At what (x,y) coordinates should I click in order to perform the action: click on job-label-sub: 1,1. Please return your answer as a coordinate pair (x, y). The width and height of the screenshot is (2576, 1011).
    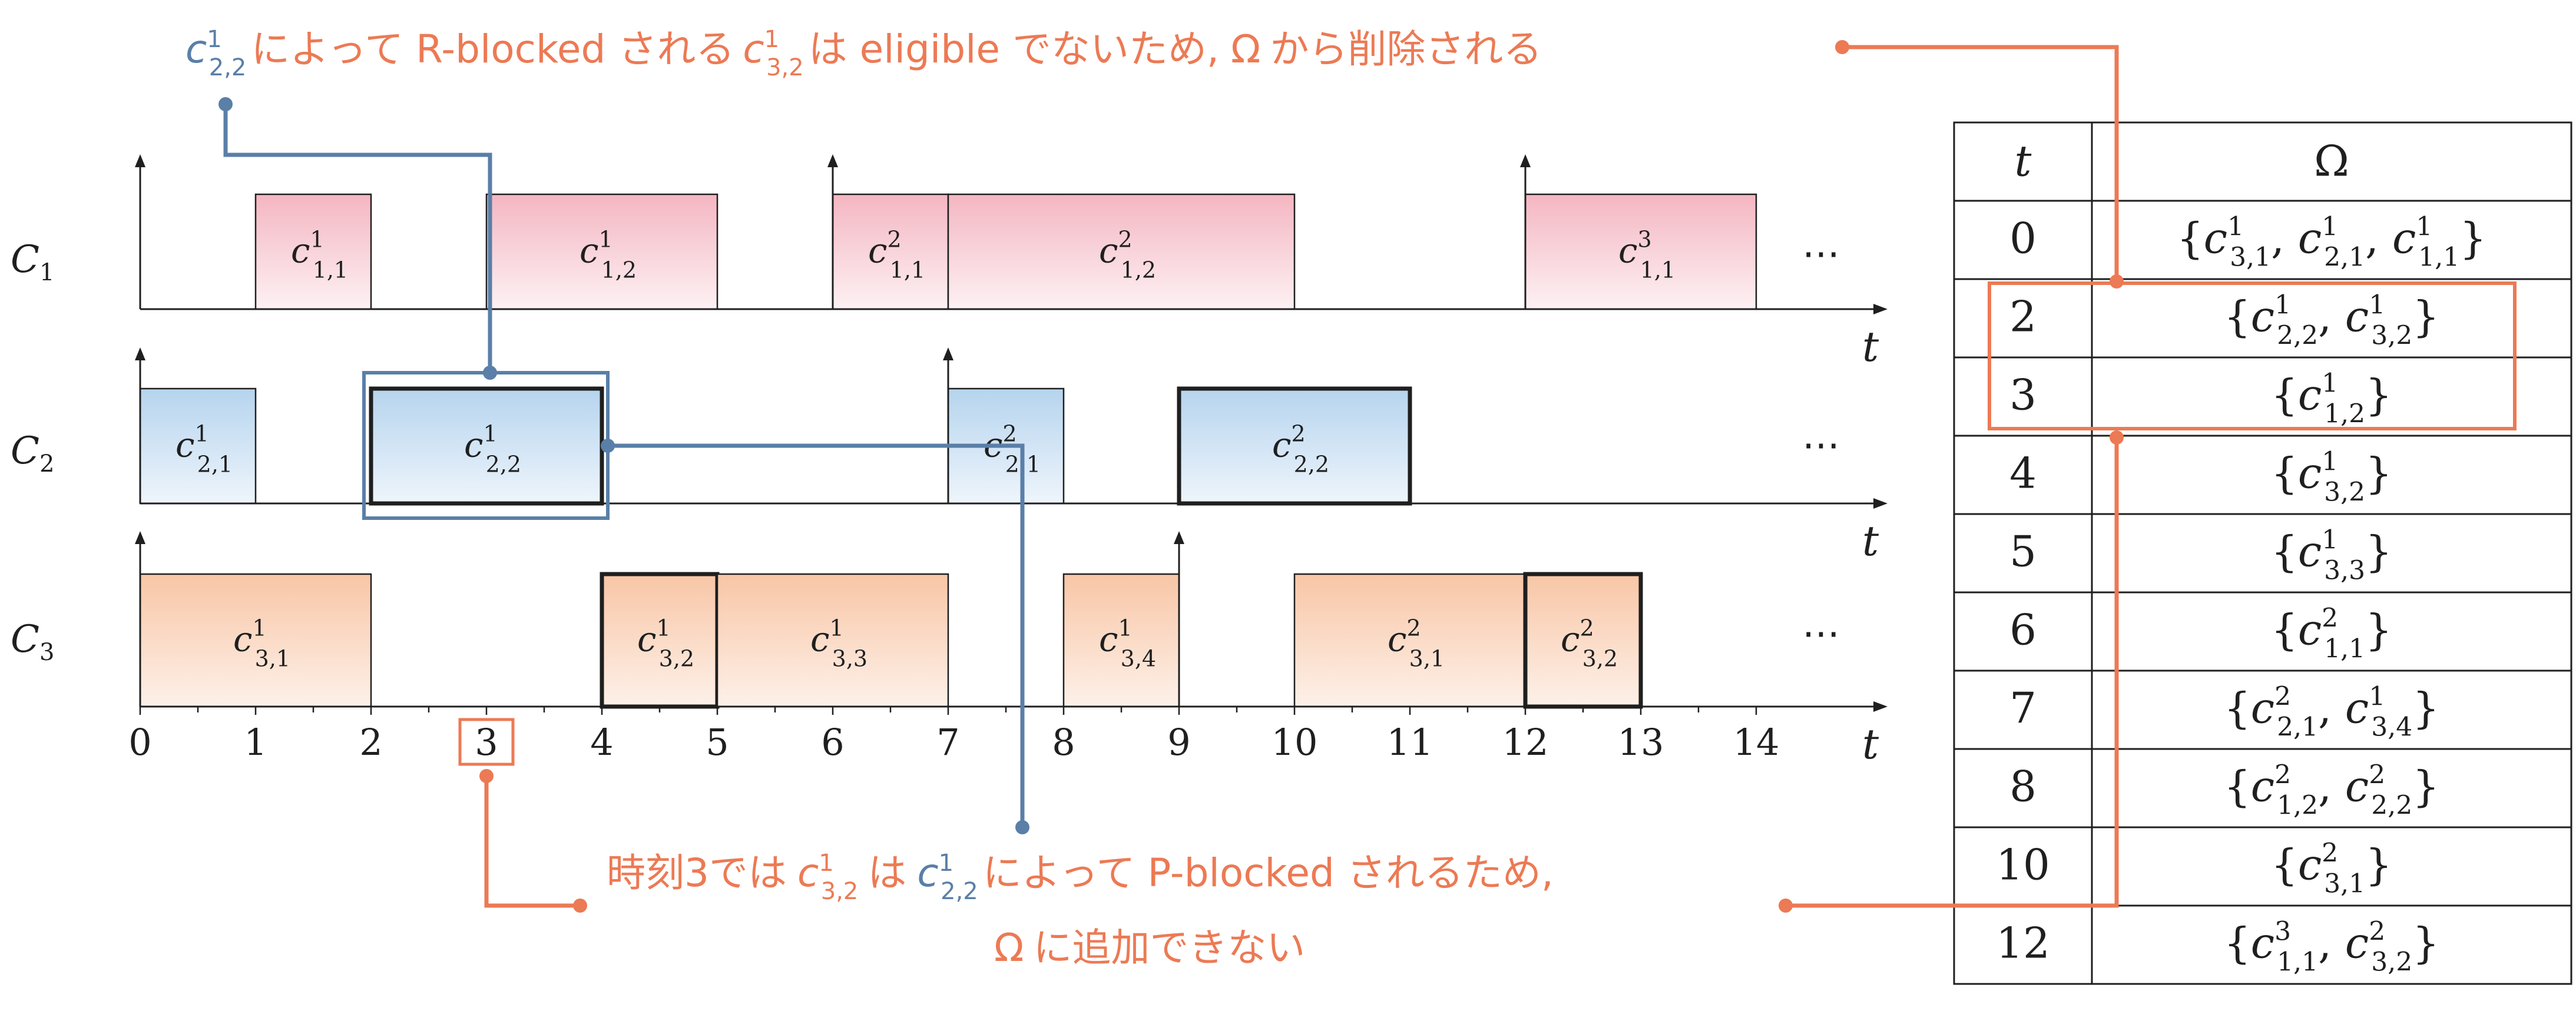
    Looking at the image, I should click on (330, 270).